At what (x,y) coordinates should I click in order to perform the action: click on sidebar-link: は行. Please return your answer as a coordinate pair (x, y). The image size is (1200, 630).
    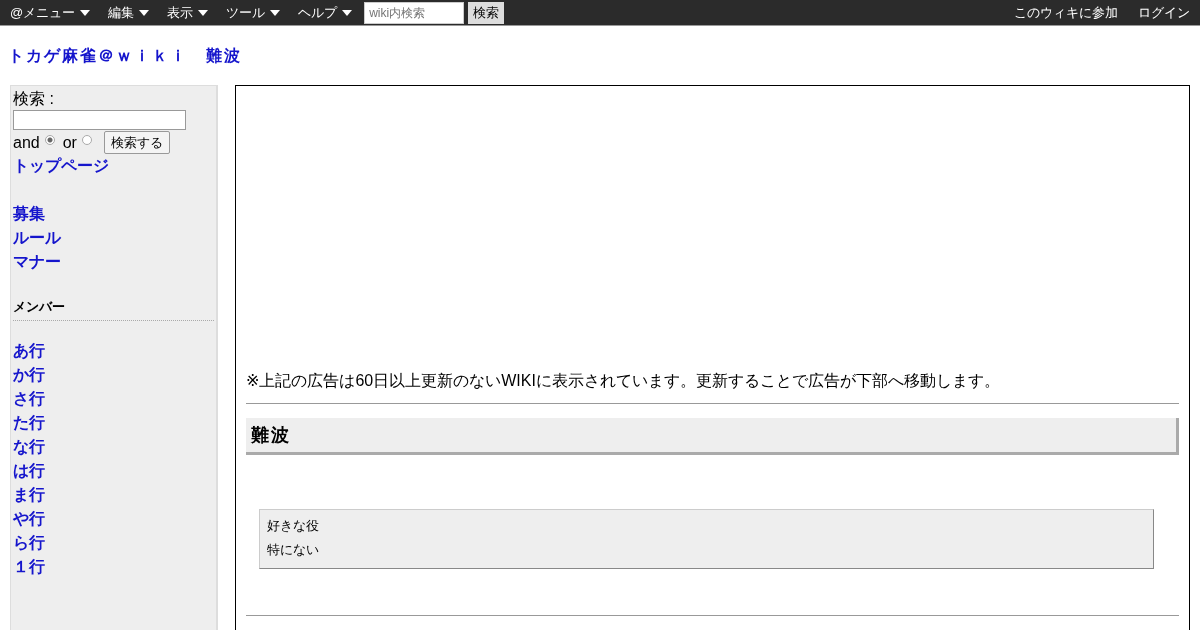
    Looking at the image, I should click on (113, 471).